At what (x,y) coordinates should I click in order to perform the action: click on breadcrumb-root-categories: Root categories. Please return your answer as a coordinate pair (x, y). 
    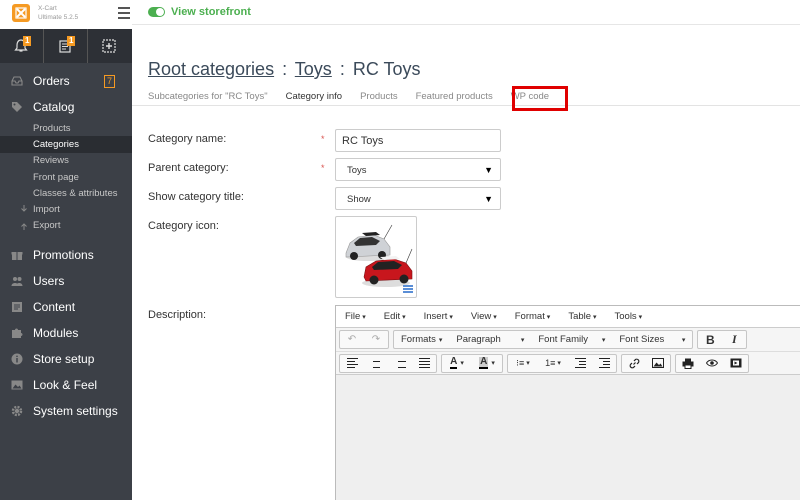
    Looking at the image, I should click on (211, 69).